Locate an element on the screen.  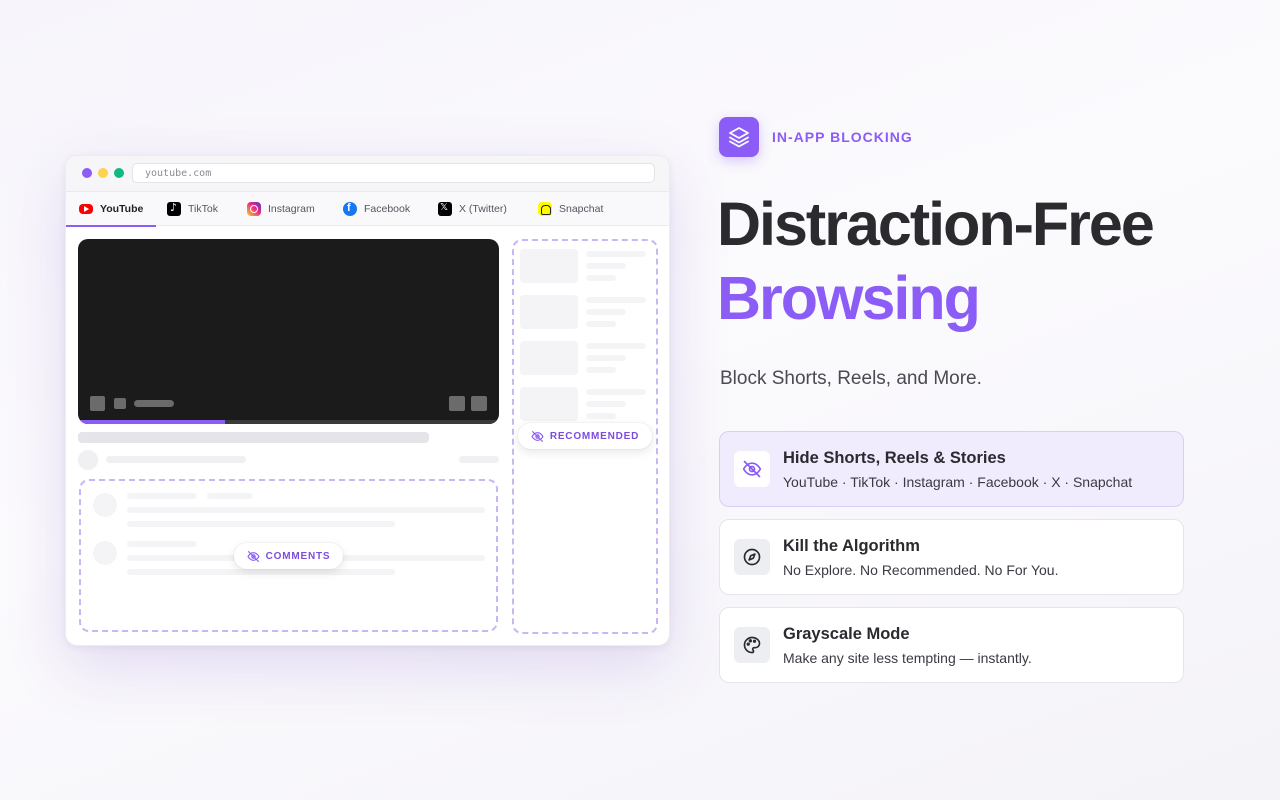
hero-title-line1: Distraction-Free is located at coordinates (936, 224).